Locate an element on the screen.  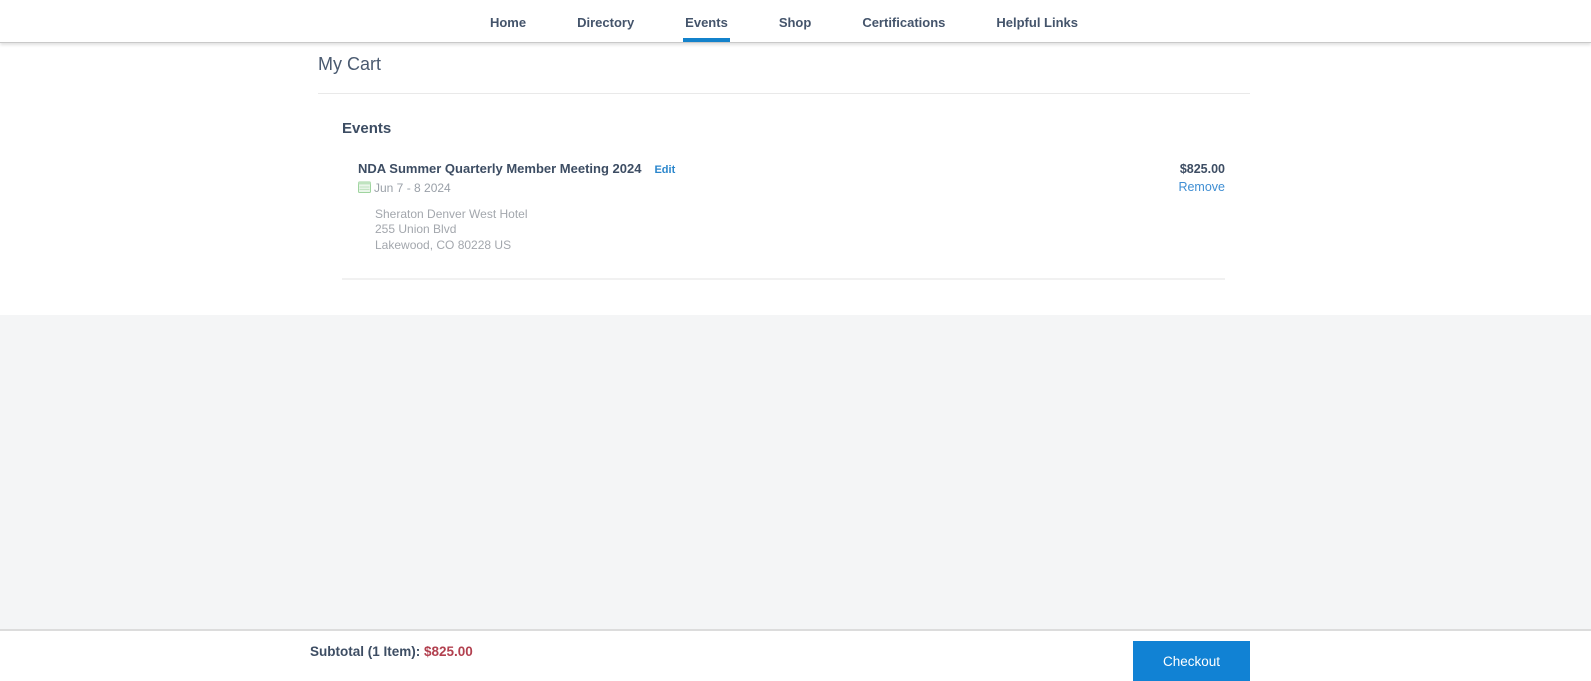
nav-item-shop: Shop is located at coordinates (795, 21).